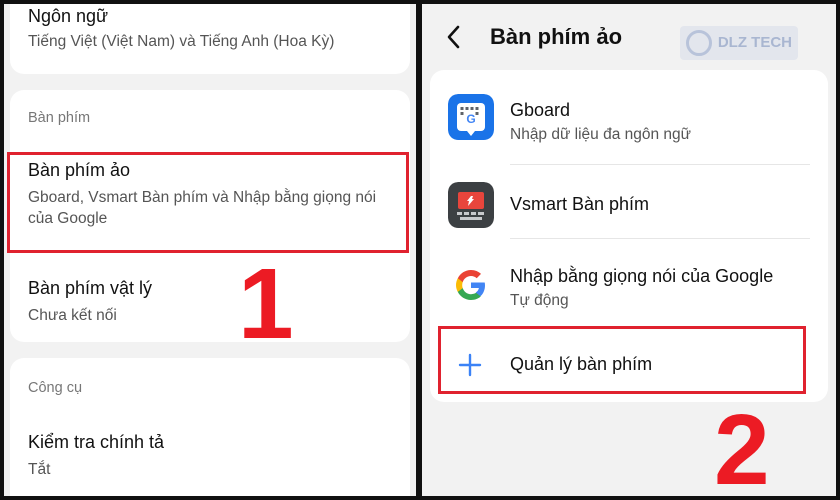 The image size is (840, 500). What do you see at coordinates (59, 118) in the screenshot?
I see `keyboard-section-label: Bàn phím` at bounding box center [59, 118].